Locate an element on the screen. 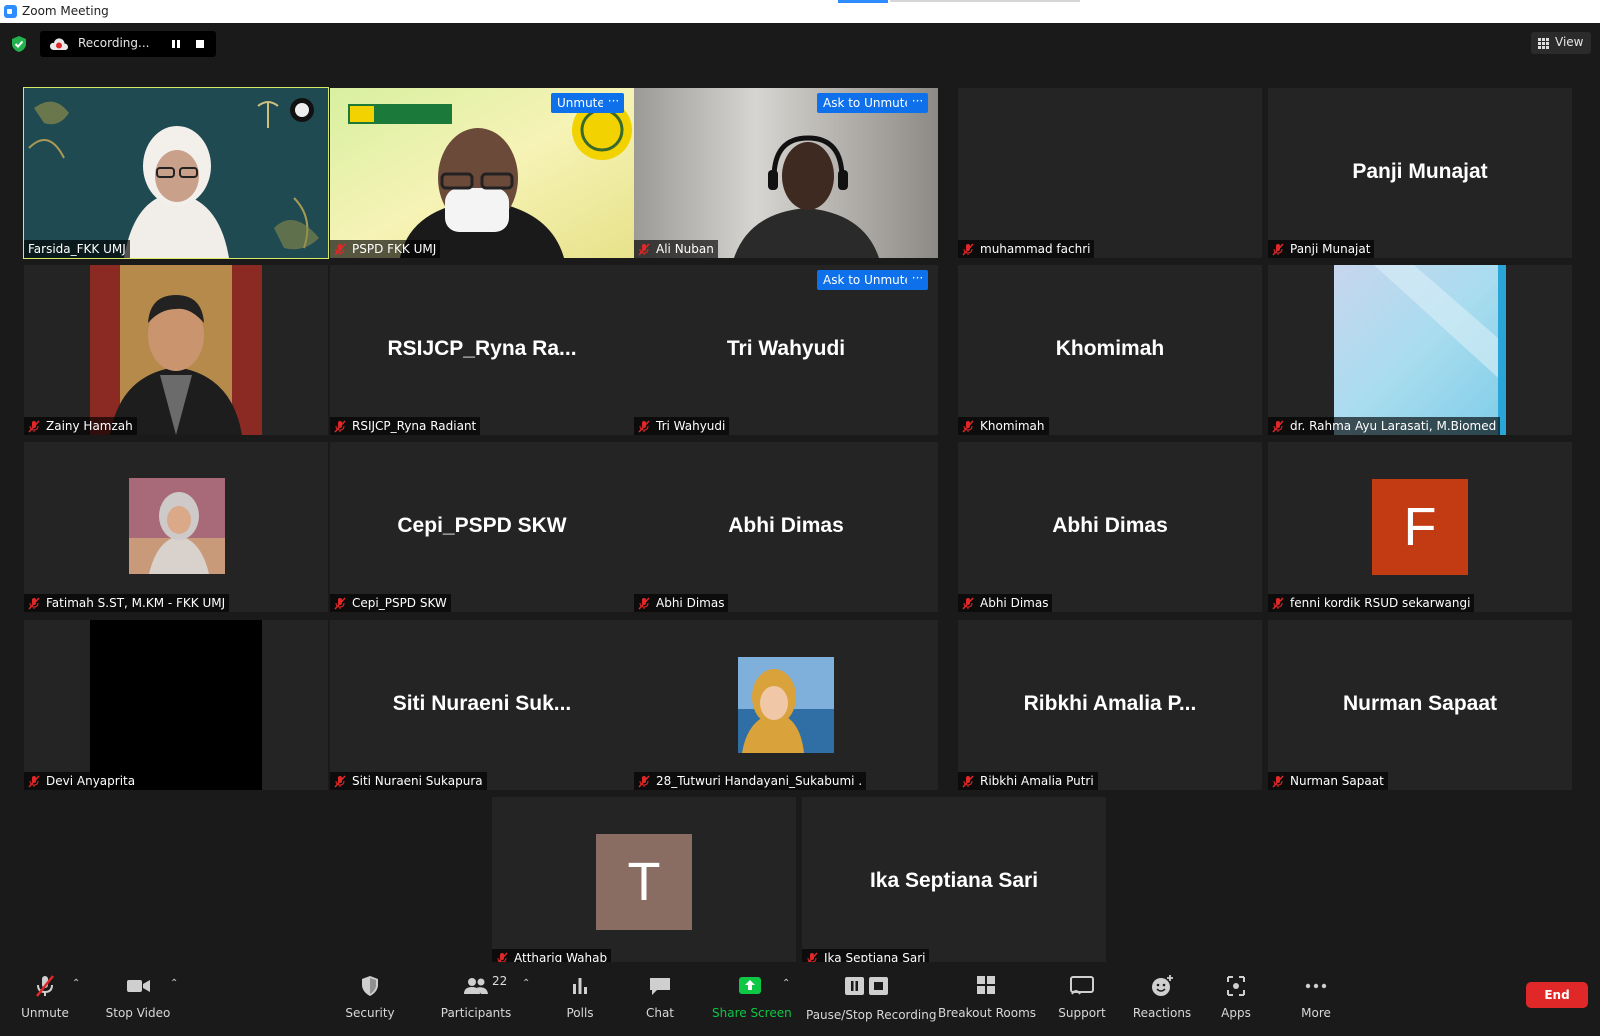 The height and width of the screenshot is (1036, 1600). participants-label: Participants is located at coordinates (476, 1013).